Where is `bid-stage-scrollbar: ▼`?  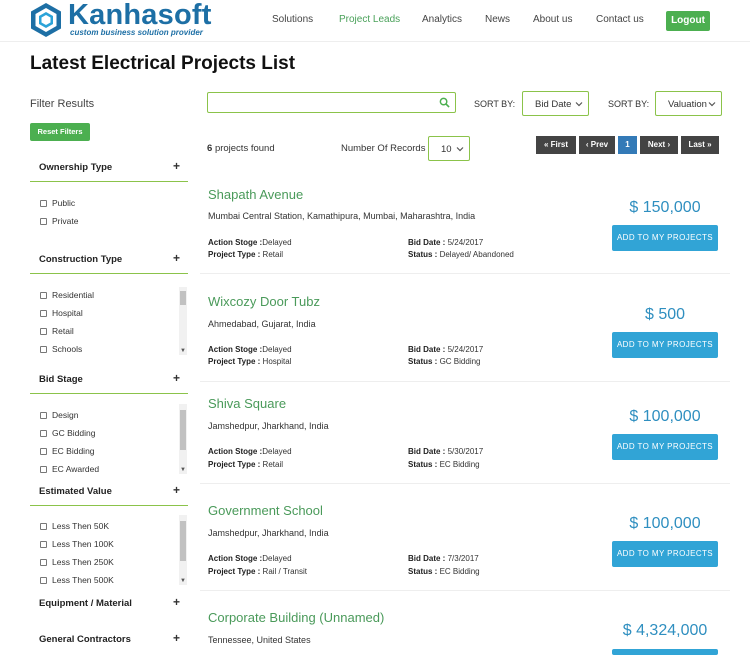
bid-stage-scrollbar: ▼ is located at coordinates (183, 439).